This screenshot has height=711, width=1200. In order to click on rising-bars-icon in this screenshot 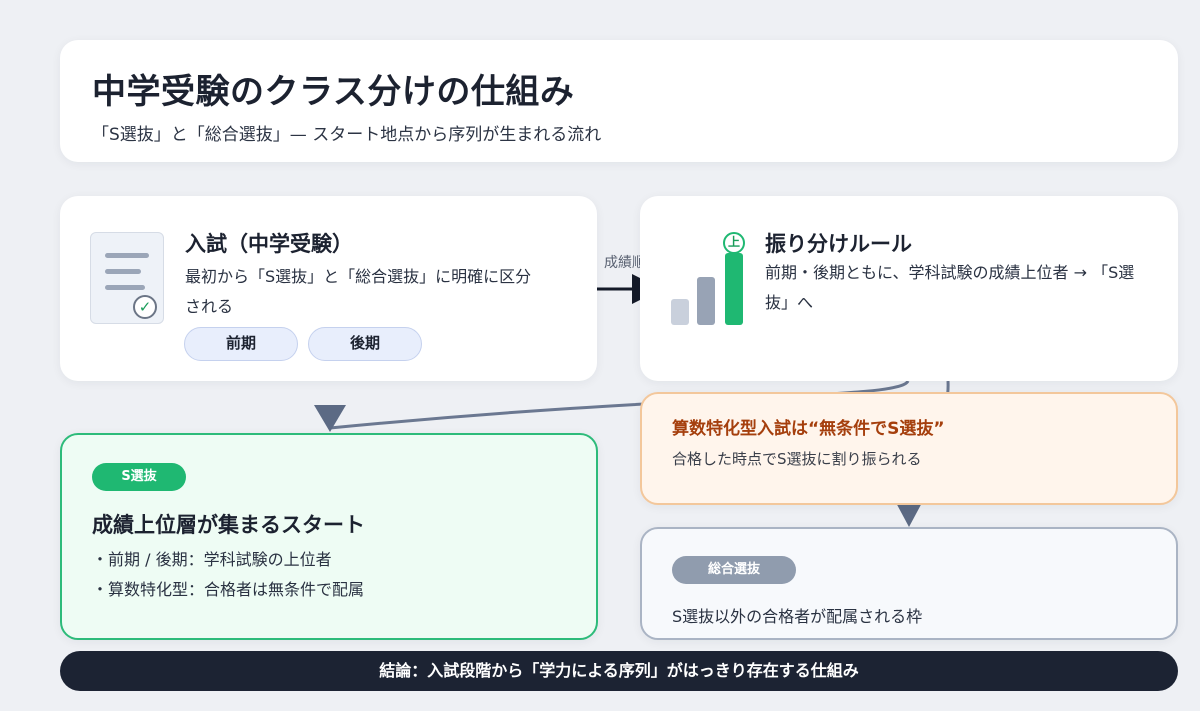, I will do `click(680, 312)`.